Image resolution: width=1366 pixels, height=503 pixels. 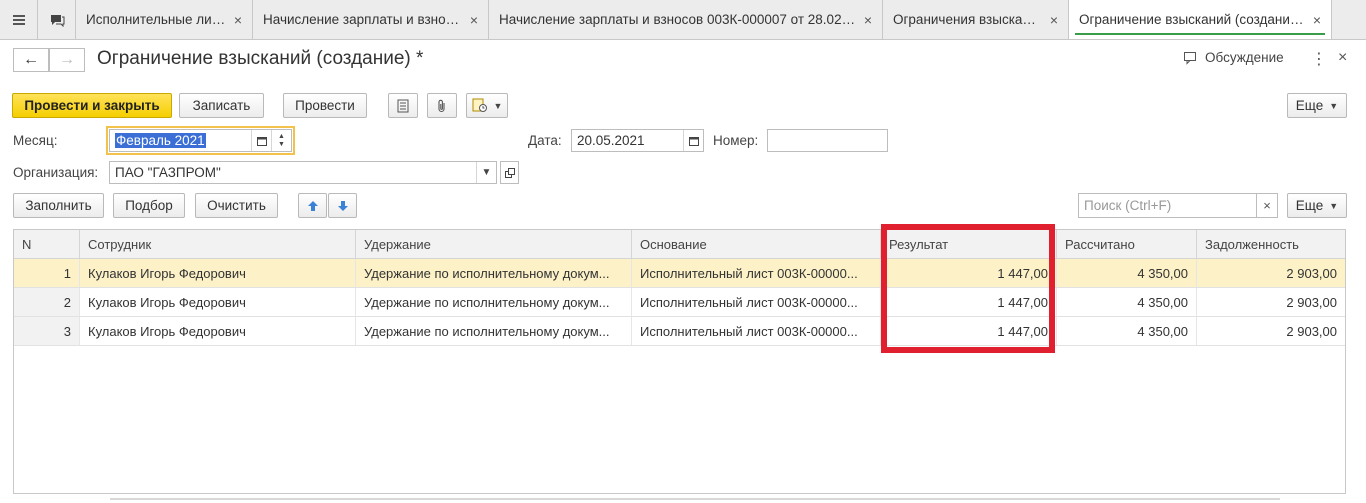 I want to click on column-header-debt: Задолженность, so click(x=1271, y=244).